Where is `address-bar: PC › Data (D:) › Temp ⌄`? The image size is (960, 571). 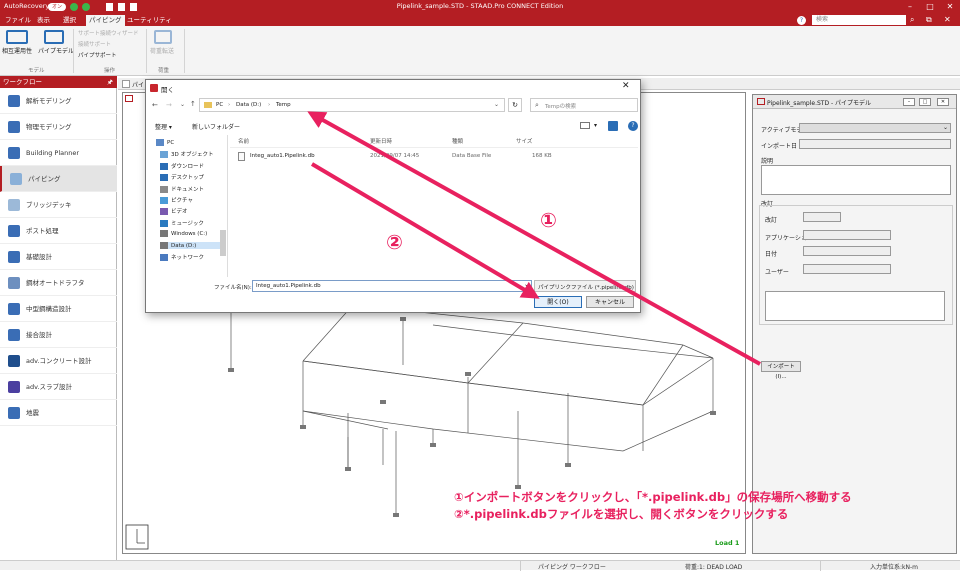
address-bar: PC › Data (D:) › Temp ⌄ is located at coordinates (352, 105).